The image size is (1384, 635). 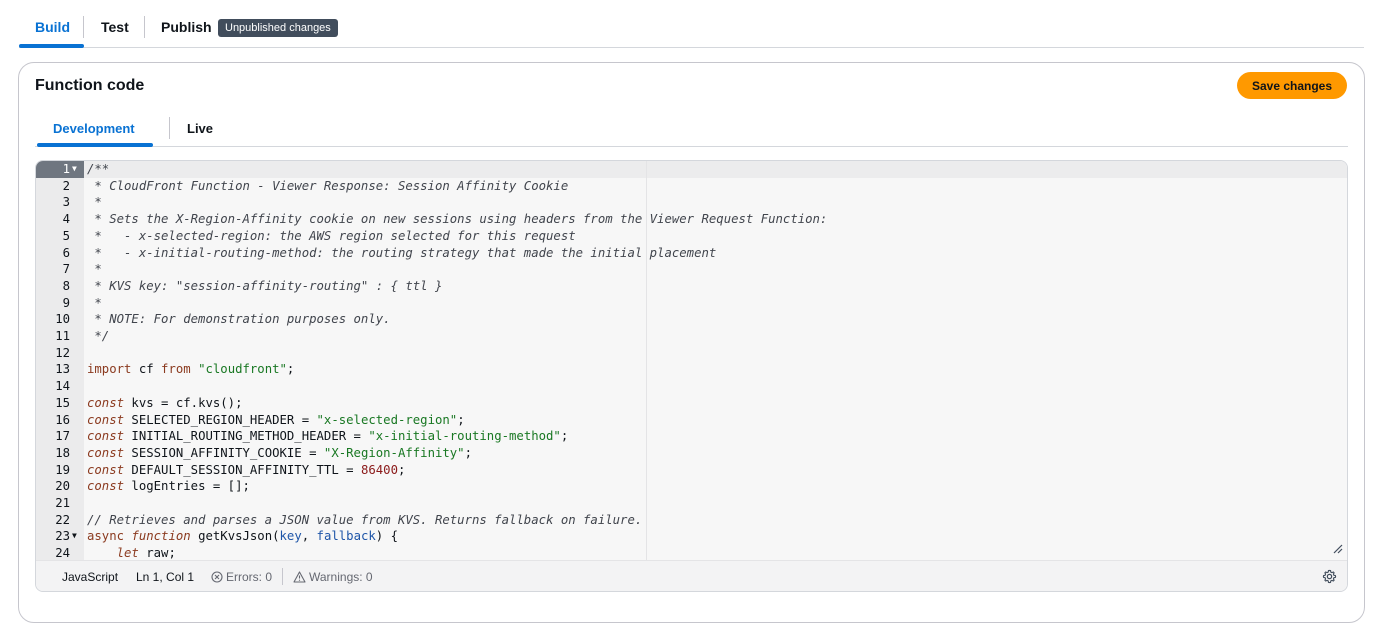 I want to click on code-line: 14, so click(x=691, y=386).